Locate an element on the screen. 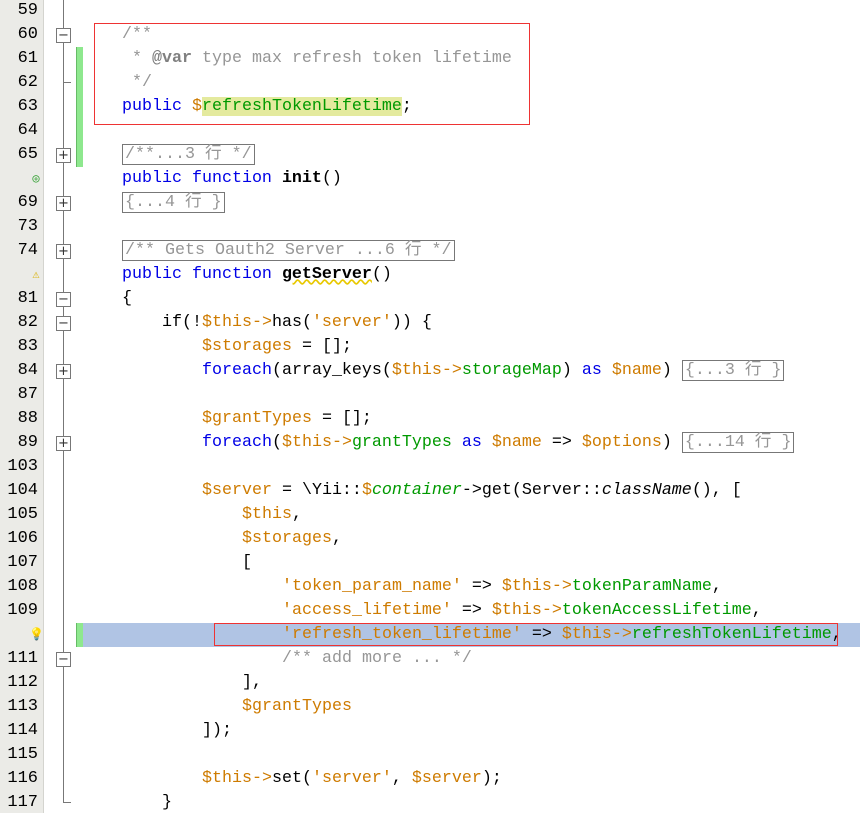 The height and width of the screenshot is (815, 860). code-token: className is located at coordinates (646, 490).